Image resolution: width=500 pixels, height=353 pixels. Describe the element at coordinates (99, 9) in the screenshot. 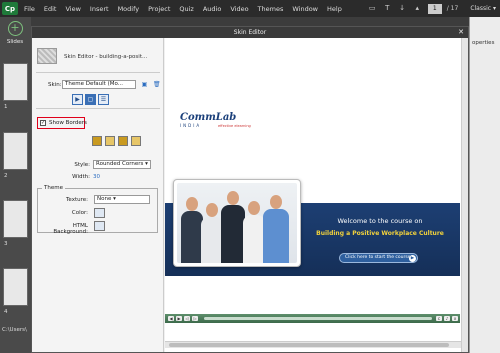

I see `menu-item-insert: Insert` at that location.